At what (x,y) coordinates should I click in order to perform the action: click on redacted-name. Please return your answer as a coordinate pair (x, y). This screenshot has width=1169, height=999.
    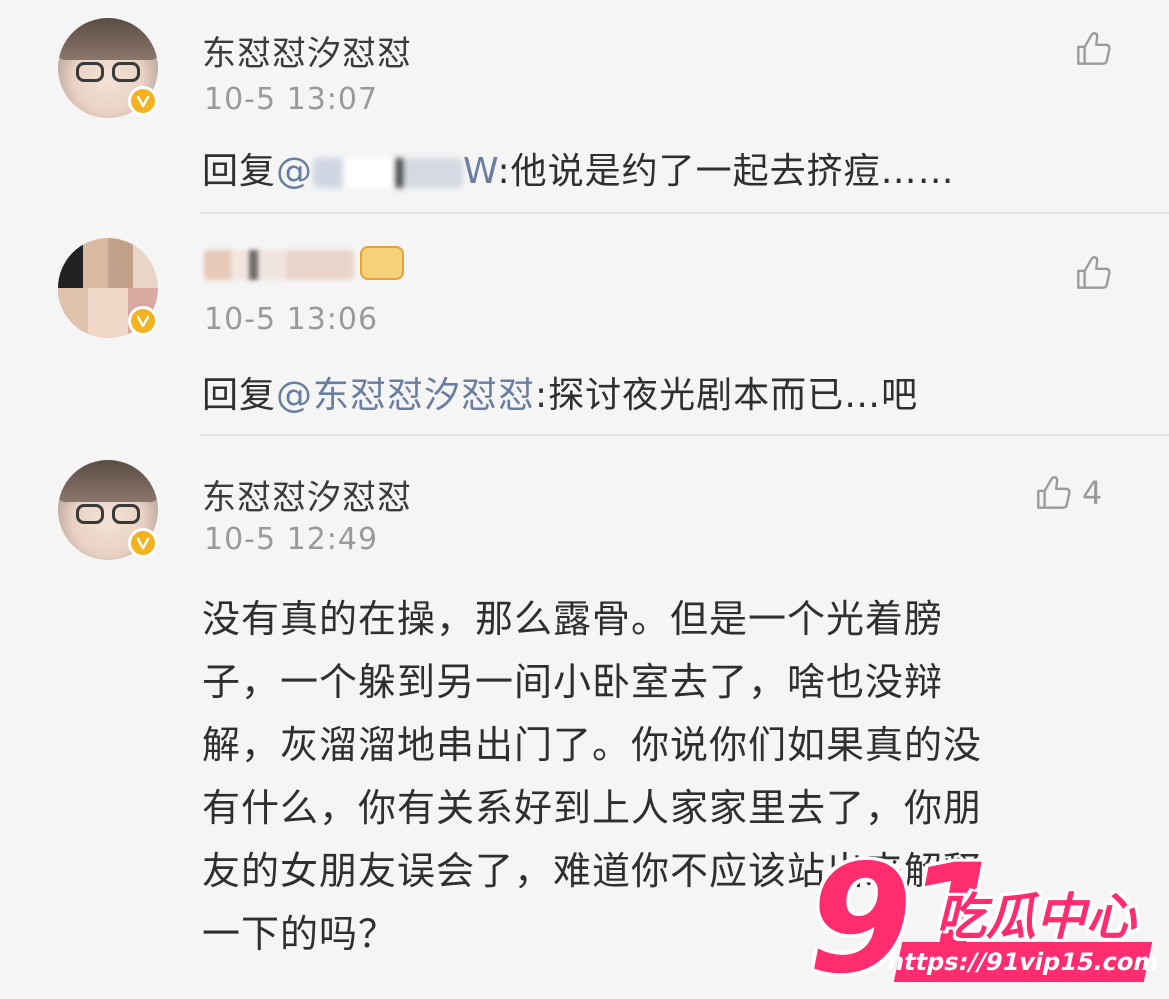
    Looking at the image, I should click on (388, 173).